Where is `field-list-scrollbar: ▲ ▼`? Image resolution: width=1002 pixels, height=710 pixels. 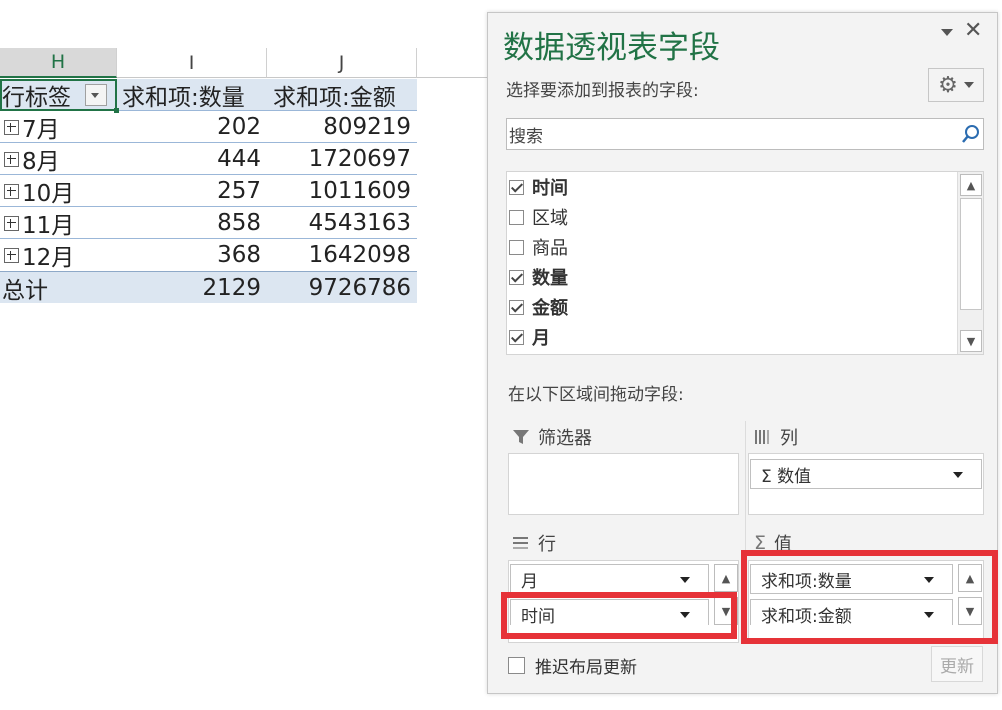
field-list-scrollbar: ▲ ▼ is located at coordinates (970, 263).